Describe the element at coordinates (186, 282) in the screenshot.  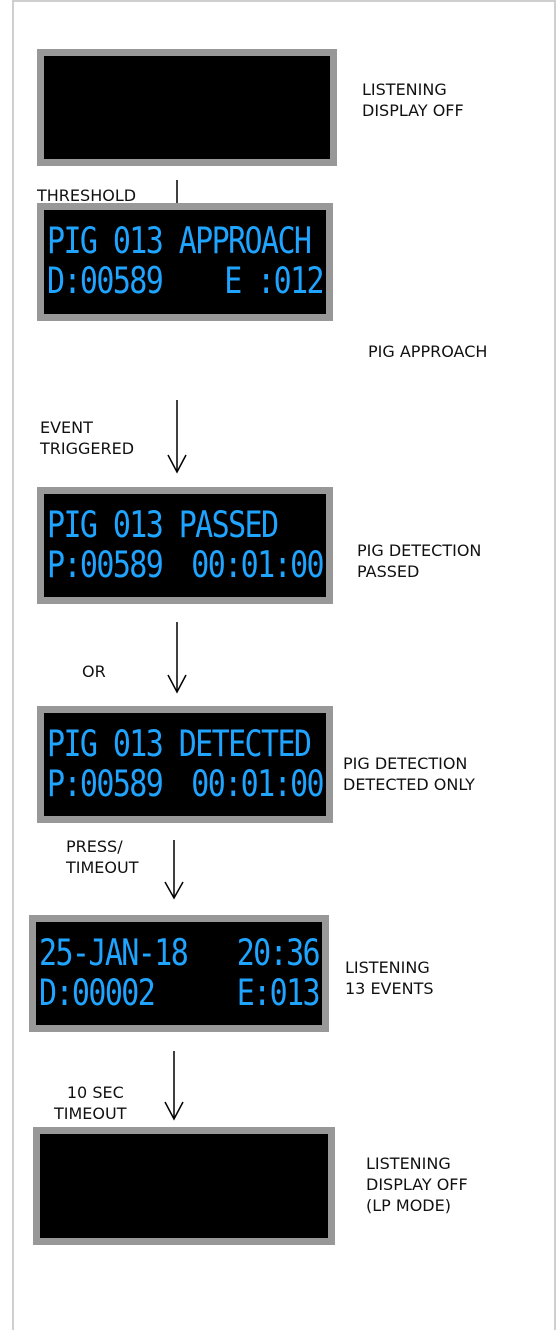
I see `lcd-line-2: D:00589 E :012` at that location.